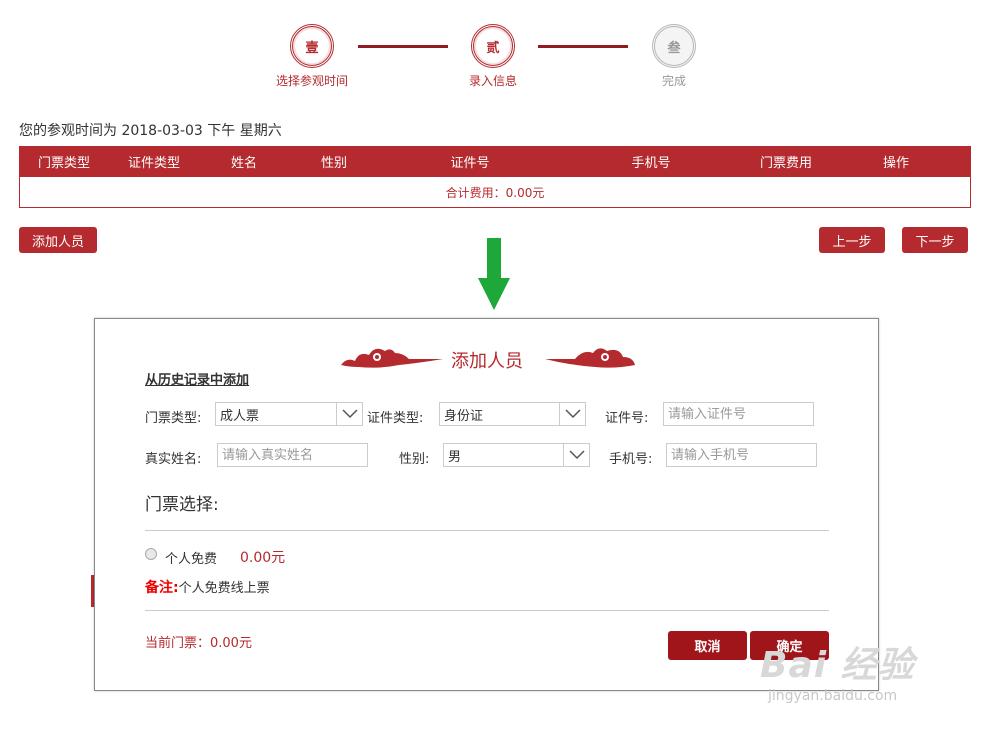 The image size is (1000, 750). I want to click on phone-label: 手机号:, so click(631, 459).